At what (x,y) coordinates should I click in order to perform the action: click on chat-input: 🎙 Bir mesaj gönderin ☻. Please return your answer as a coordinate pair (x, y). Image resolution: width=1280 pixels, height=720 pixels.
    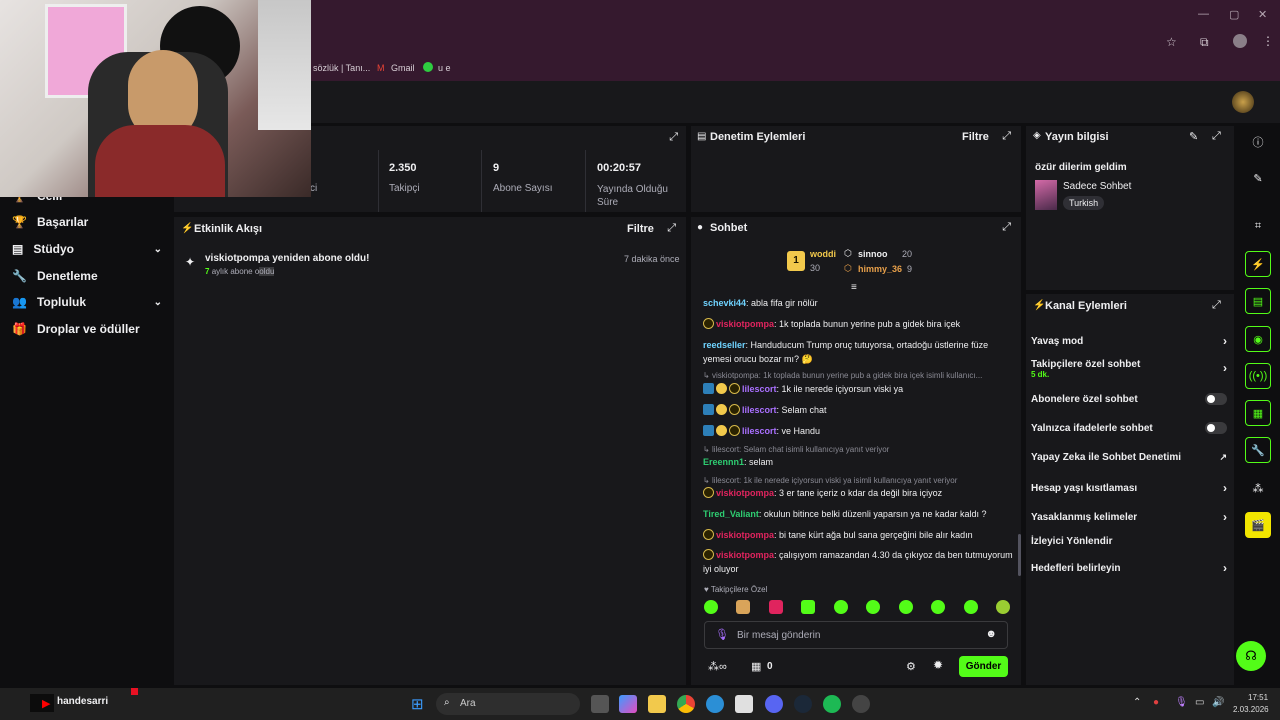
    Looking at the image, I should click on (856, 635).